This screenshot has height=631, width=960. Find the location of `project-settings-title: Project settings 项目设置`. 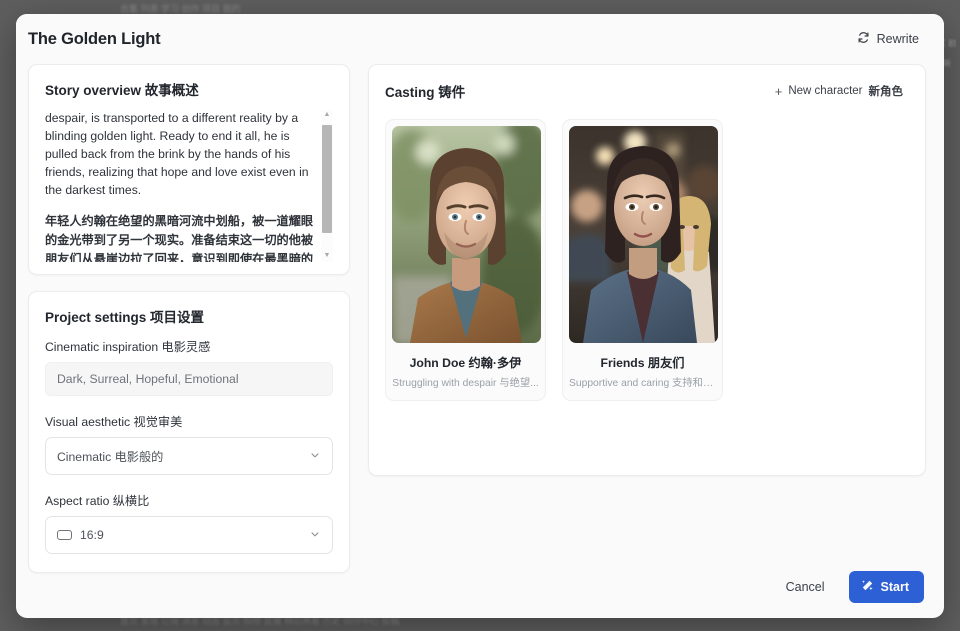

project-settings-title: Project settings 项目设置 is located at coordinates (125, 317).